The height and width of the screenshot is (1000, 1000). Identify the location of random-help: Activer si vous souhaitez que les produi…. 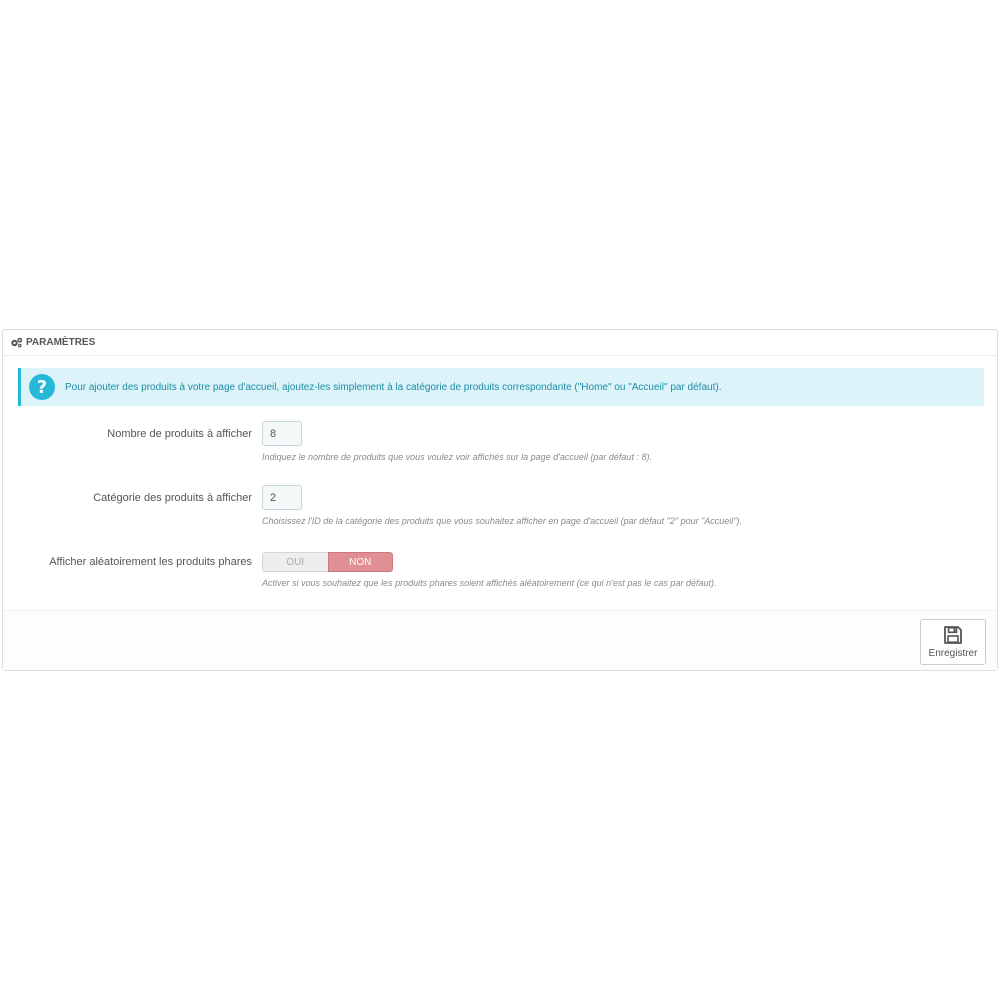
(489, 583).